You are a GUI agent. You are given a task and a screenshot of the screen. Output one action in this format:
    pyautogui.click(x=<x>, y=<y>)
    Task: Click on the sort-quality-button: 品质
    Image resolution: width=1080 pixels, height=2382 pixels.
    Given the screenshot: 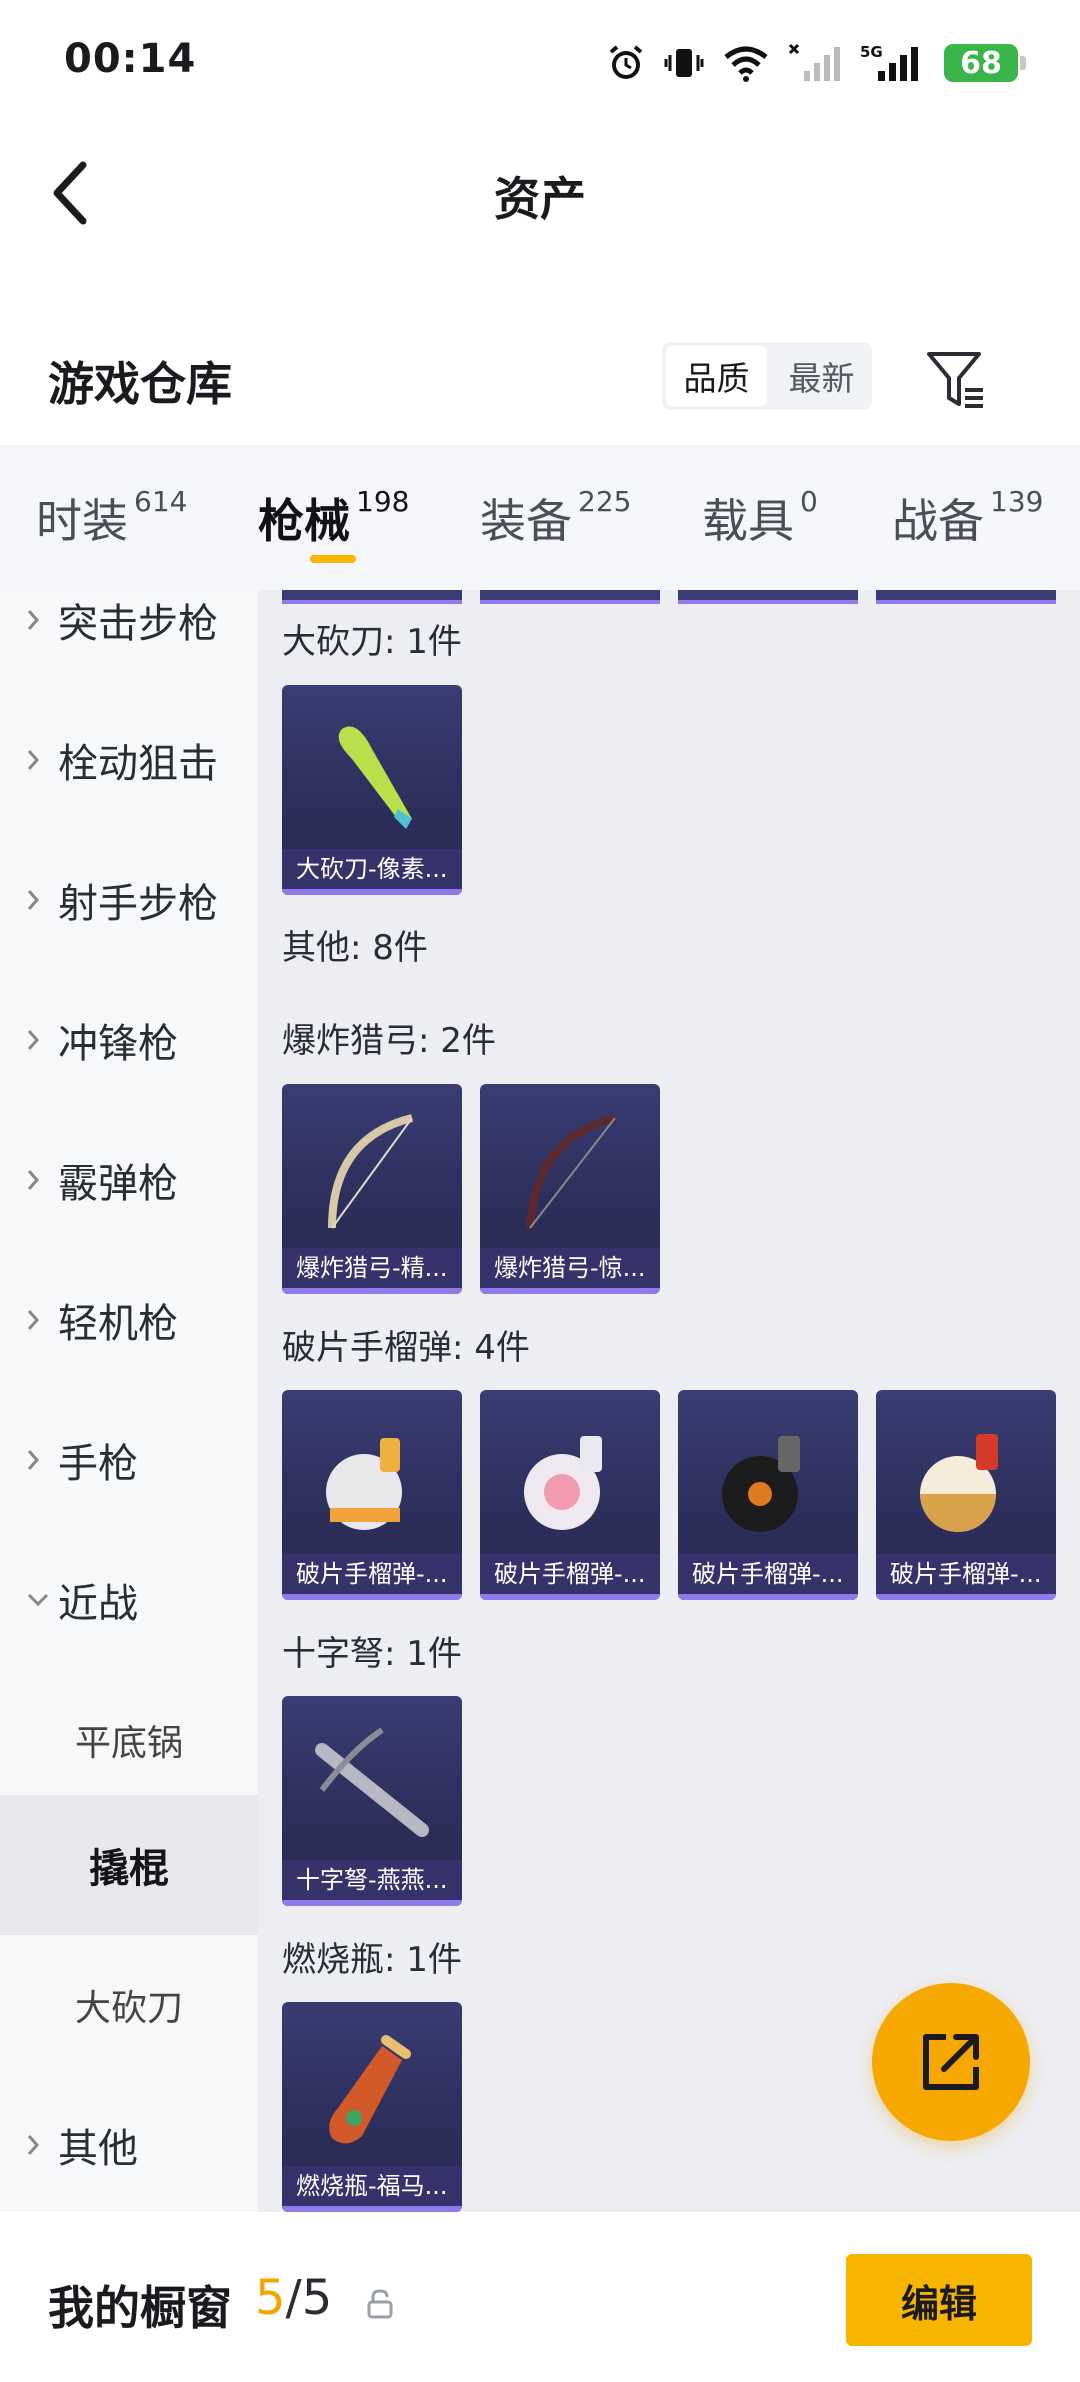 What is the action you would take?
    pyautogui.click(x=716, y=376)
    